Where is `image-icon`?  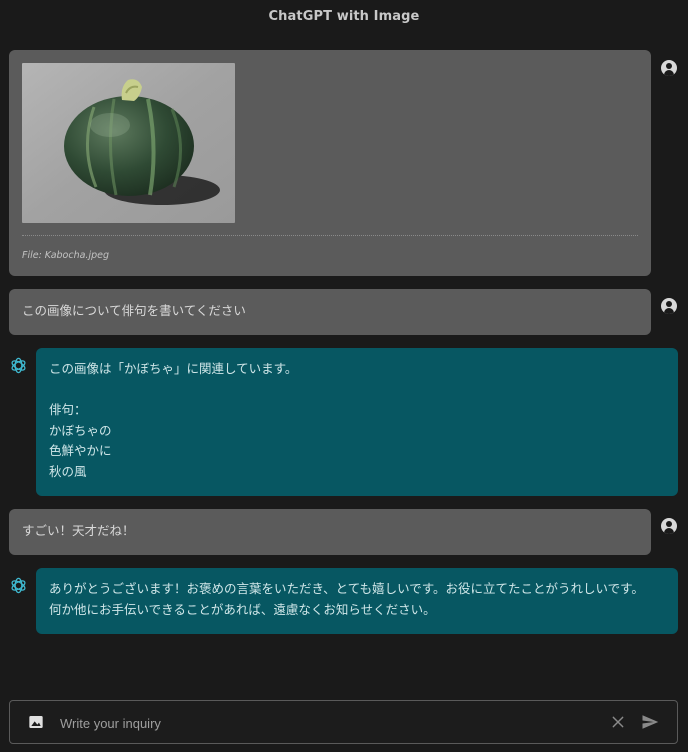 image-icon is located at coordinates (36, 722).